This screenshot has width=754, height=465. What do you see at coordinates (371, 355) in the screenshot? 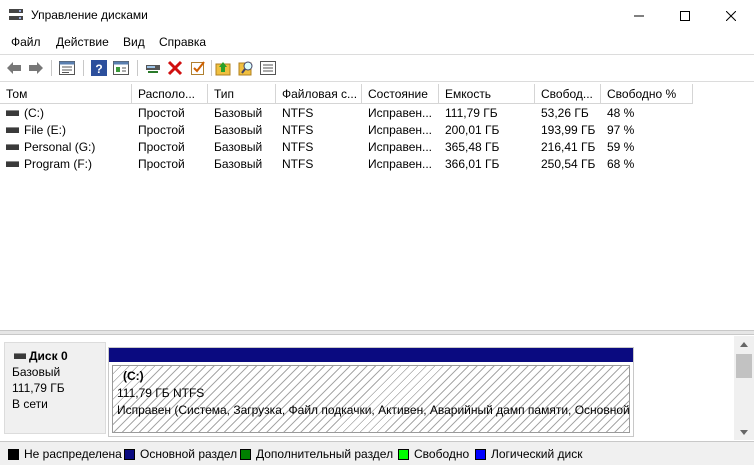
I see `primary-partition-bar` at bounding box center [371, 355].